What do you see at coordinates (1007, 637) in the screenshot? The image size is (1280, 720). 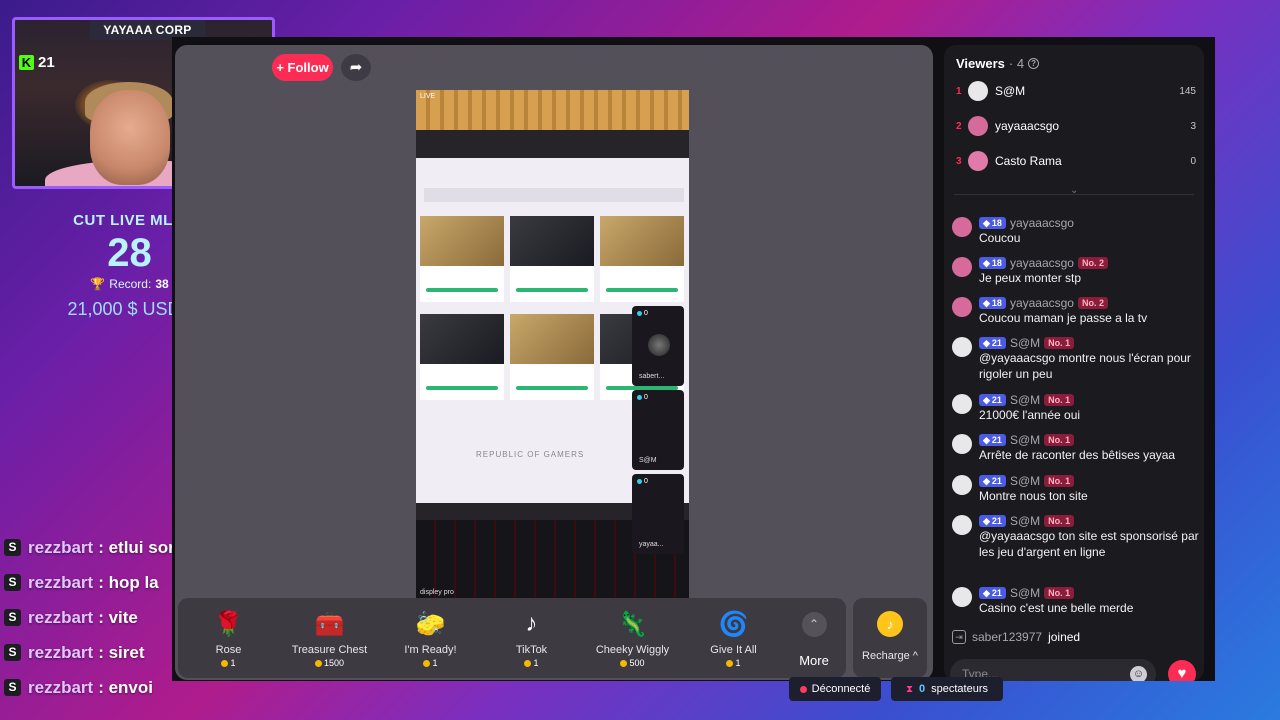 I see `joined-username: saber123977` at bounding box center [1007, 637].